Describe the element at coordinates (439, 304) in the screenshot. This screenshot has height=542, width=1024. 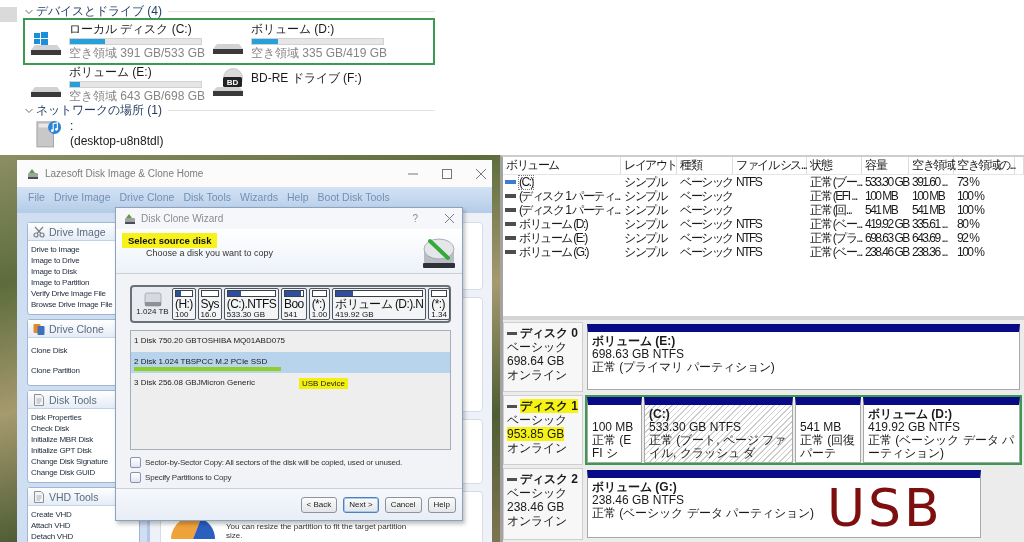
I see `partition-block: (*:) 1.34` at that location.